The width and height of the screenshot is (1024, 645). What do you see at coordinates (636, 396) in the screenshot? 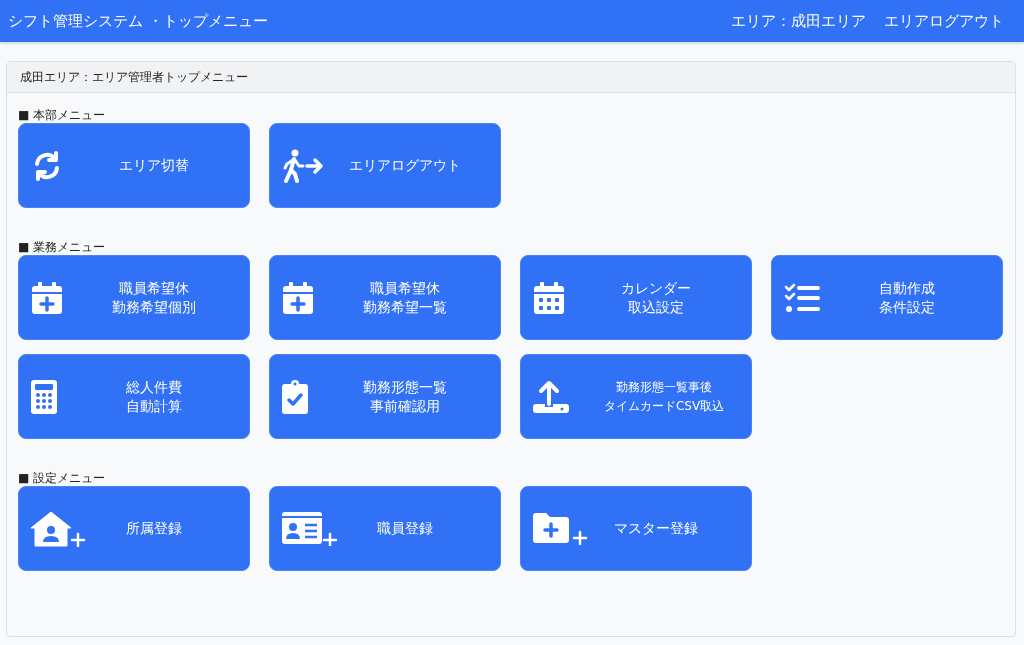
I see `menu-button: 勤務形態一覧事後 タイムカードCSV取込` at bounding box center [636, 396].